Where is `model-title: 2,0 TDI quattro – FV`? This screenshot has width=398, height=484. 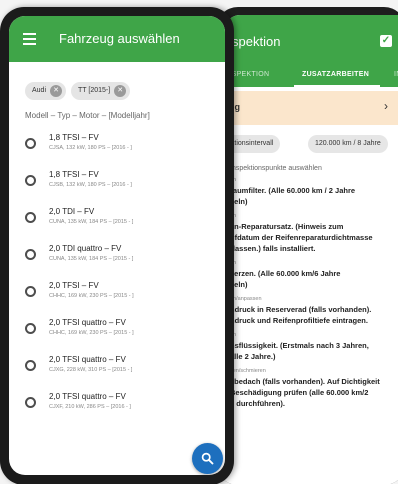 model-title: 2,0 TDI quattro – FV is located at coordinates (85, 248).